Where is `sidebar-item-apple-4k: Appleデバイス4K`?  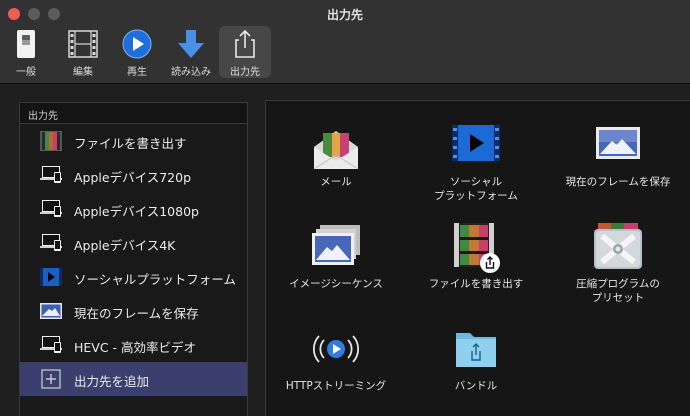
sidebar-item-apple-4k: Appleデバイス4K is located at coordinates (133, 243).